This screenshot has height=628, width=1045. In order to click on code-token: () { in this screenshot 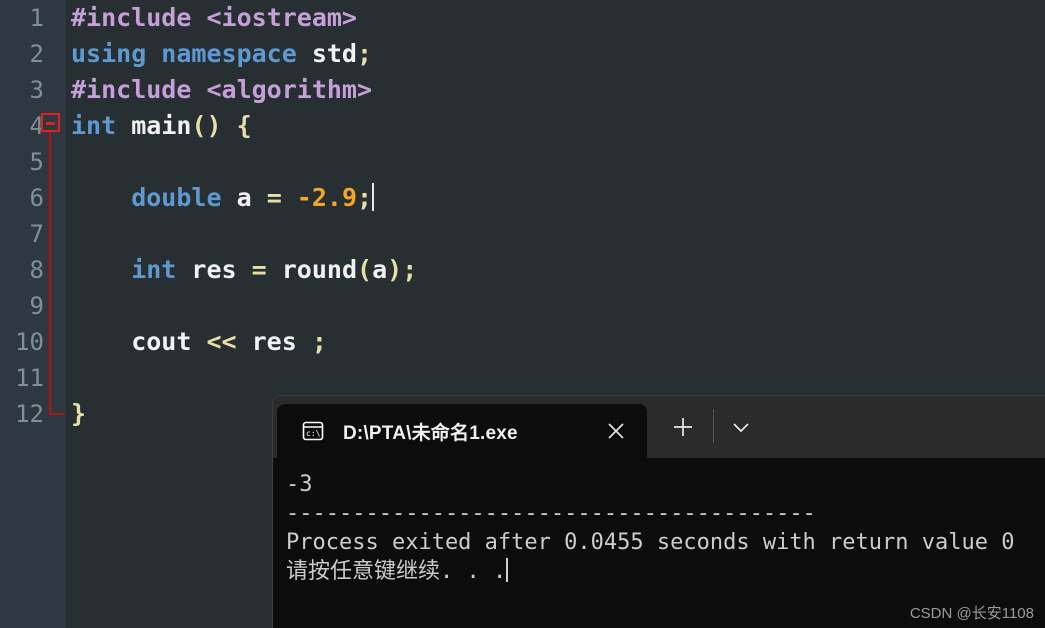, I will do `click(221, 125)`.